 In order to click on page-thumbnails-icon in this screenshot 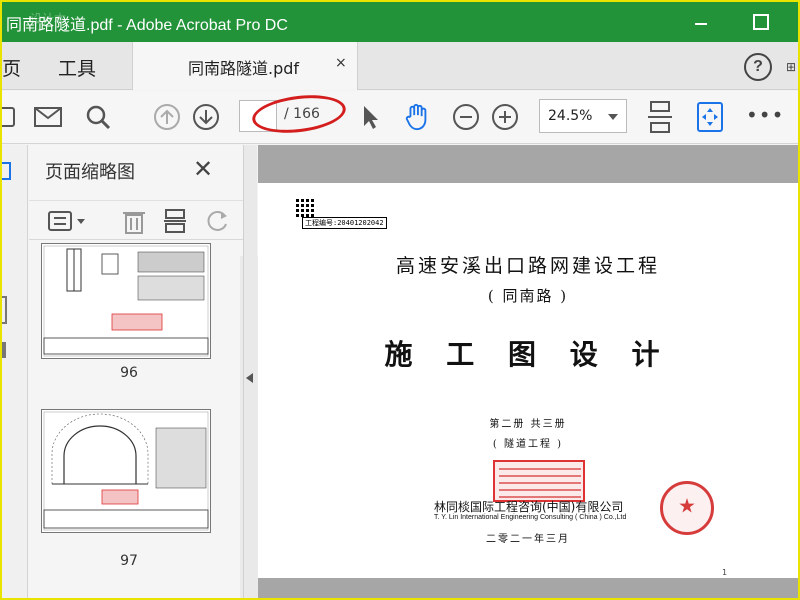, I will do `click(6, 171)`.